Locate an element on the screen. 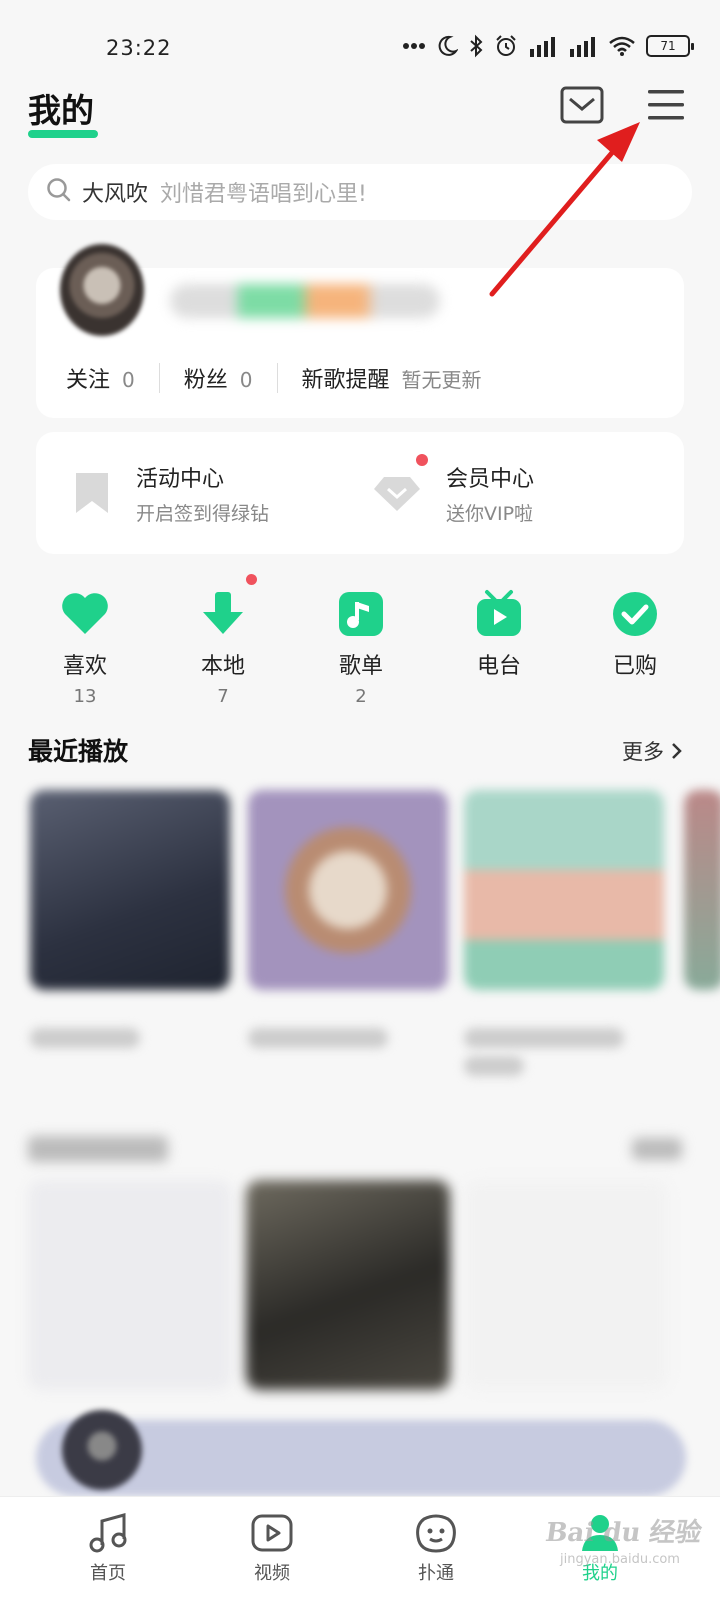 Image resolution: width=720 pixels, height=1600 pixels. blurred-more-link is located at coordinates (657, 1149).